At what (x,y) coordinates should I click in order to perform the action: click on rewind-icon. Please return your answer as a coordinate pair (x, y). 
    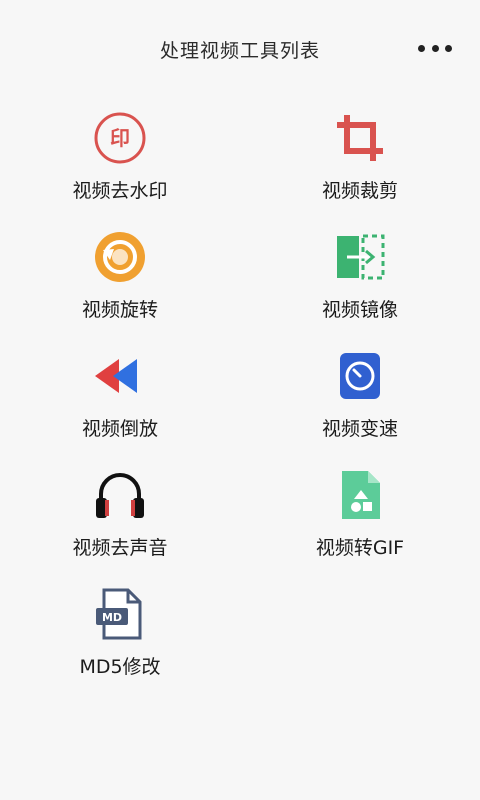
    Looking at the image, I should click on (120, 376).